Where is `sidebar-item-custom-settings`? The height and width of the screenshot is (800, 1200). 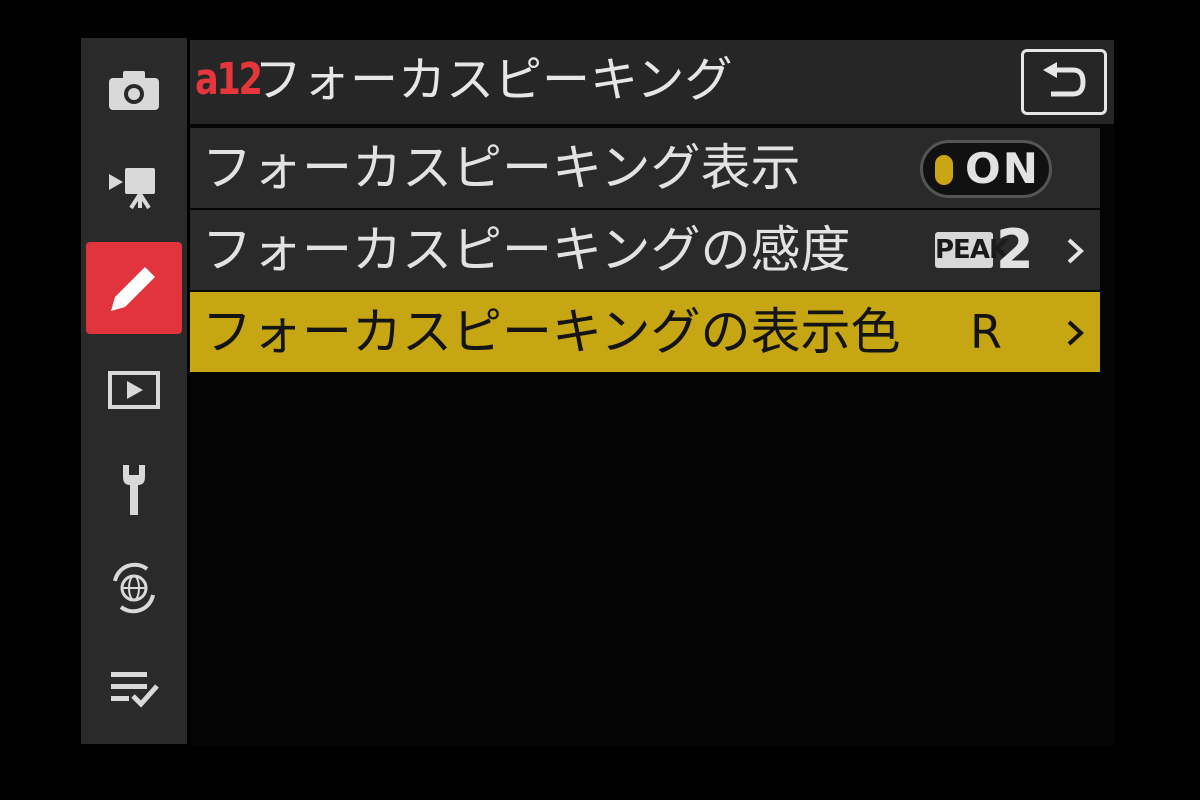
sidebar-item-custom-settings is located at coordinates (134, 288).